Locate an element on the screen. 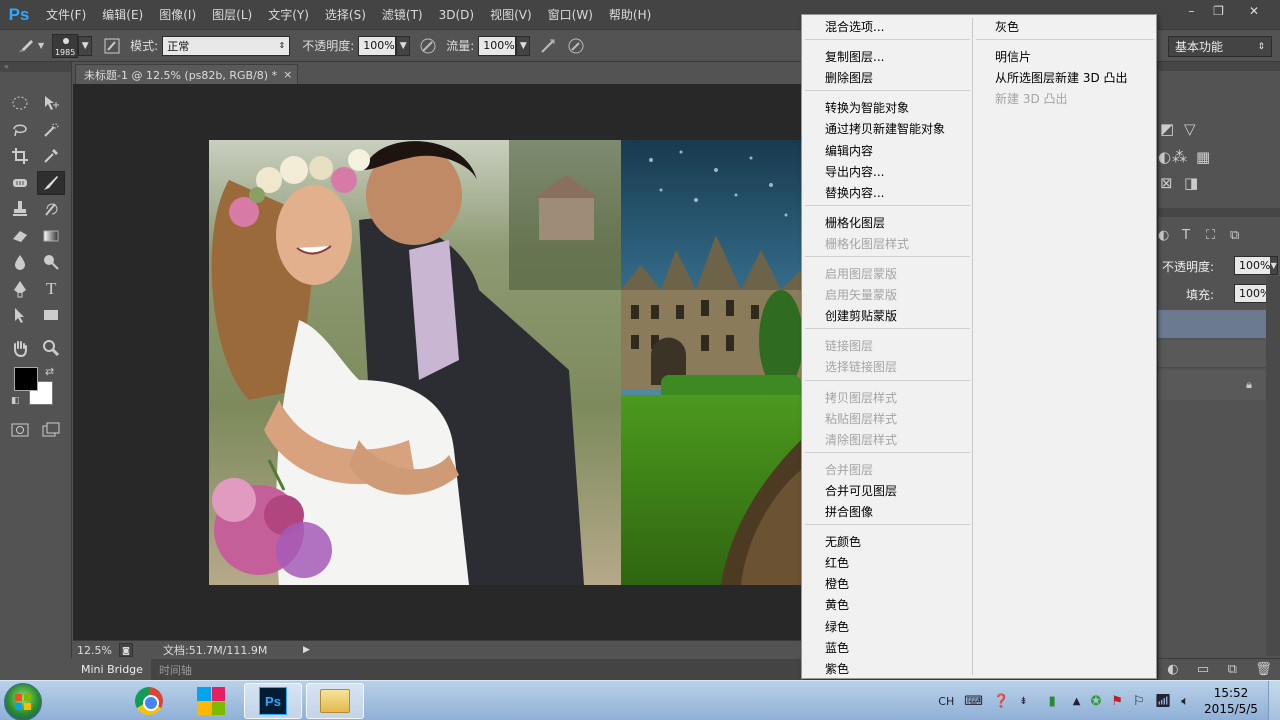 This screenshot has width=1280, height=720. layer-opacity-input: 100% ▼ is located at coordinates (1256, 265).